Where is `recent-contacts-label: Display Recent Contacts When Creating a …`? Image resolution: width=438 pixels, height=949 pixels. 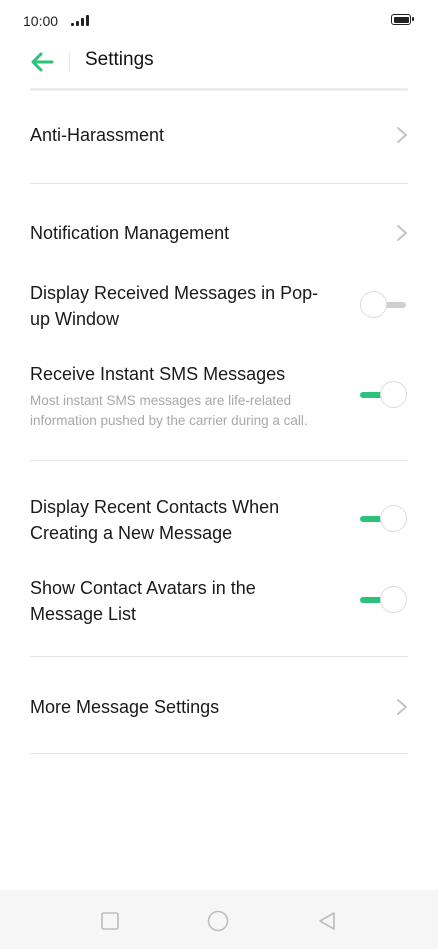
recent-contacts-label: Display Recent Contacts When Creating a … is located at coordinates (155, 520).